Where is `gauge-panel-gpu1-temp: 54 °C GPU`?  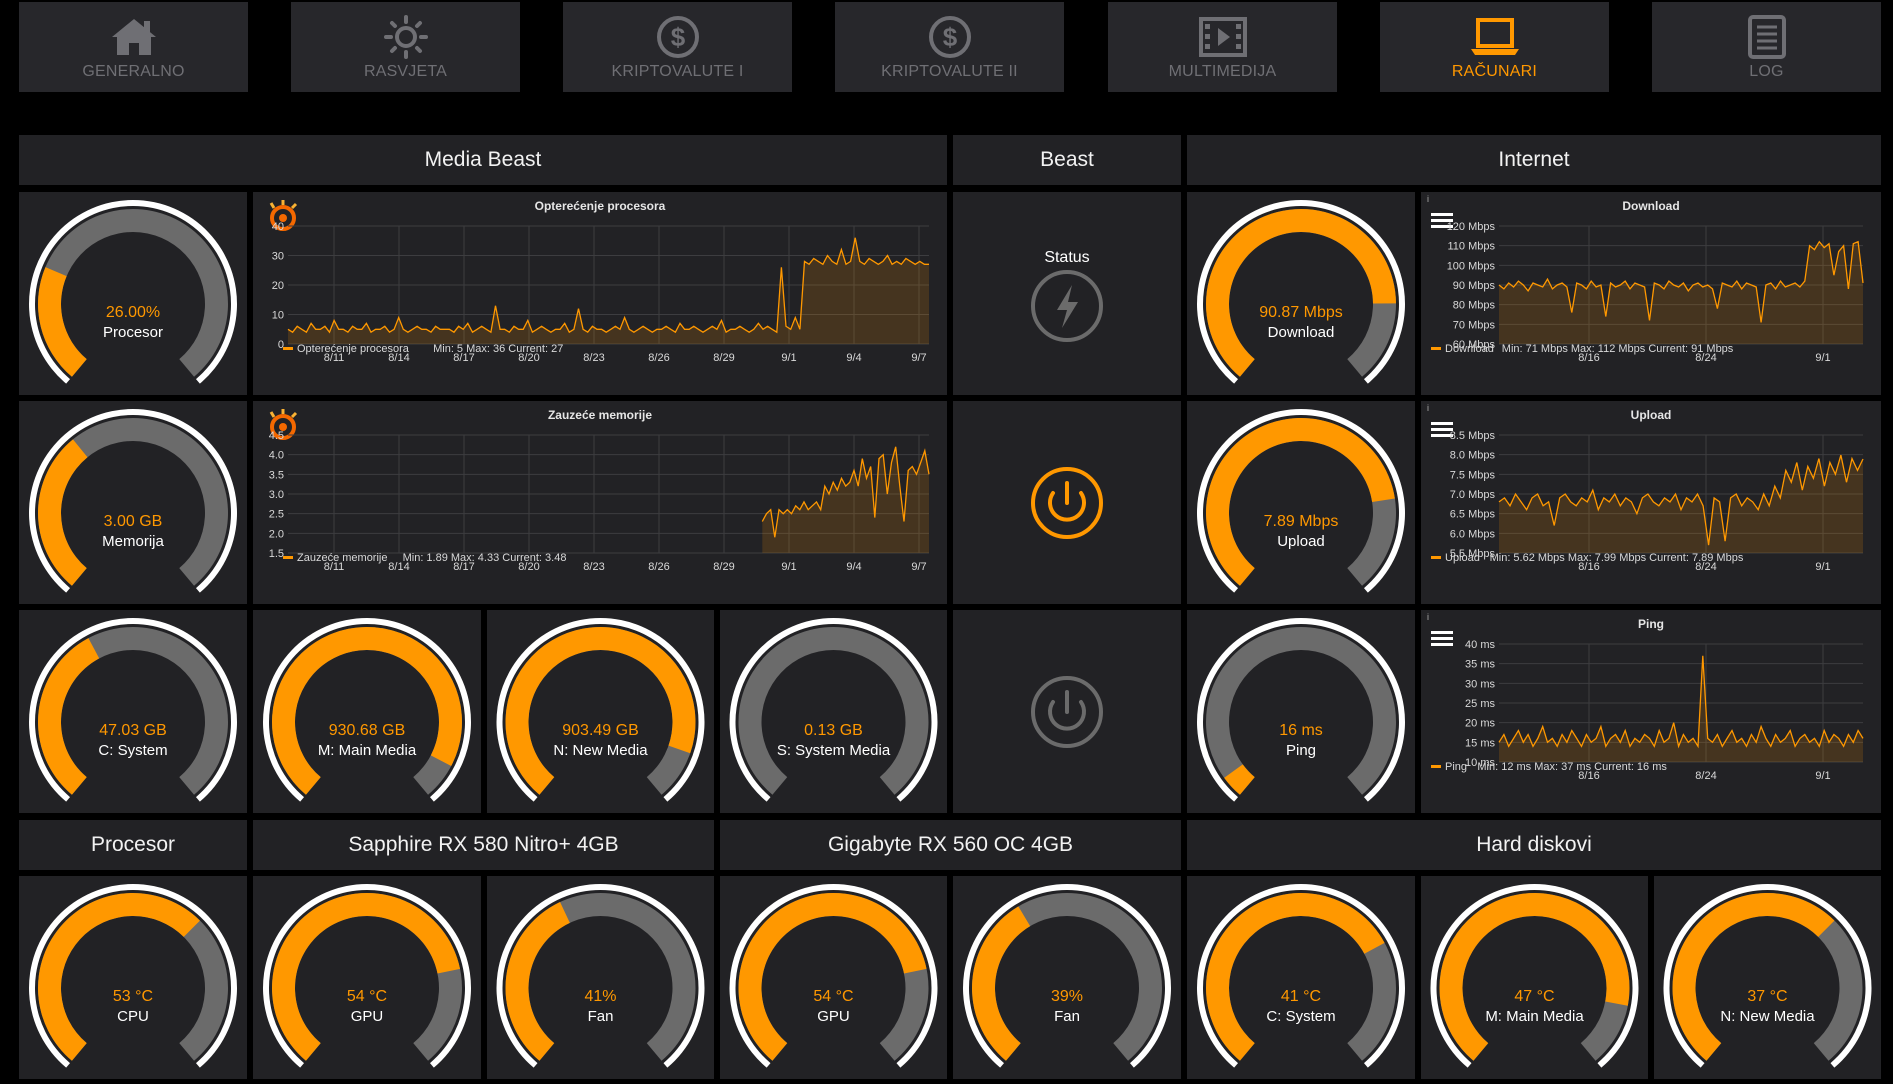
gauge-panel-gpu1-temp: 54 °C GPU is located at coordinates (367, 977).